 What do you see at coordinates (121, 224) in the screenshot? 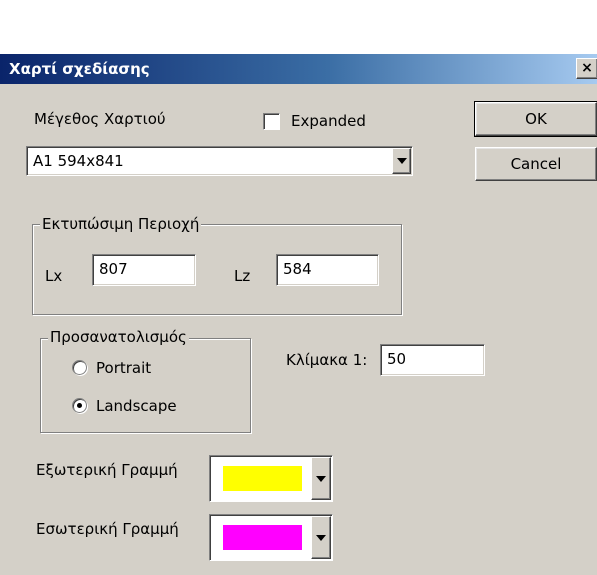
I see `printable-area-label: Εκτυπώσιμη Περιοχή` at bounding box center [121, 224].